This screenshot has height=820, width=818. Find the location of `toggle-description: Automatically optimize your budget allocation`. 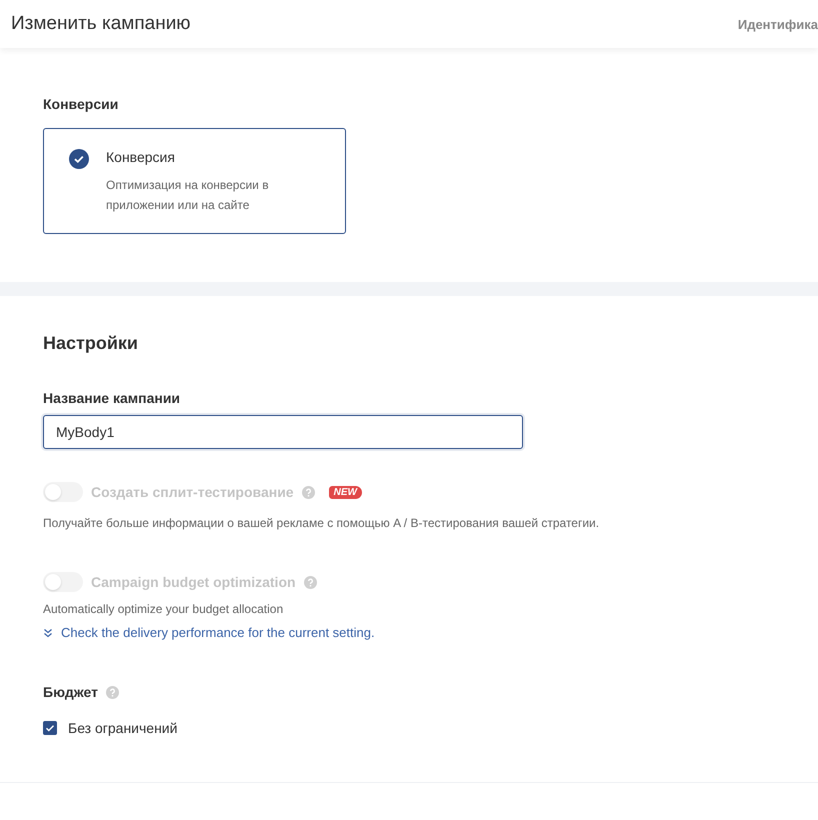

toggle-description: Automatically optimize your budget allocation is located at coordinates (163, 609).